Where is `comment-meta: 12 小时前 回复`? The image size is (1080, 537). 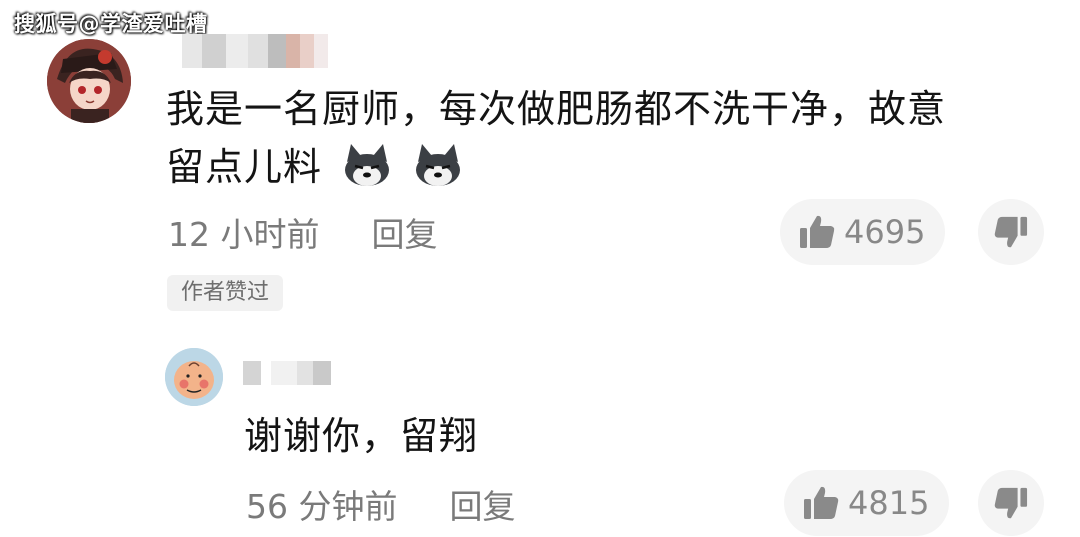
comment-meta: 12 小时前 回复 is located at coordinates (302, 232).